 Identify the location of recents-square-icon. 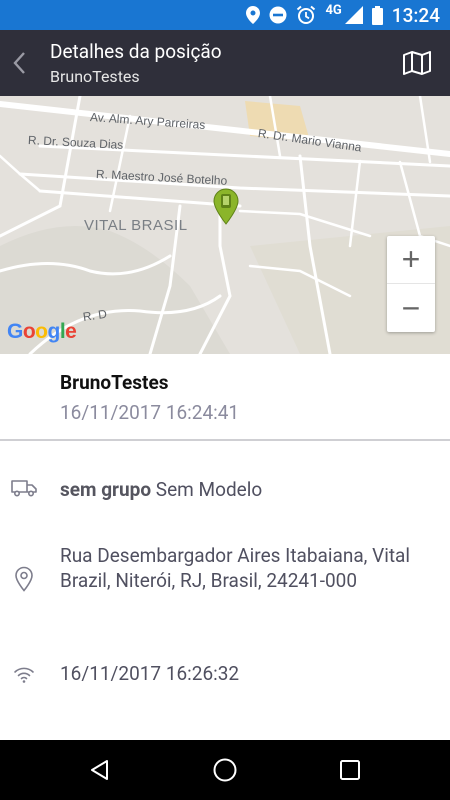
(350, 770).